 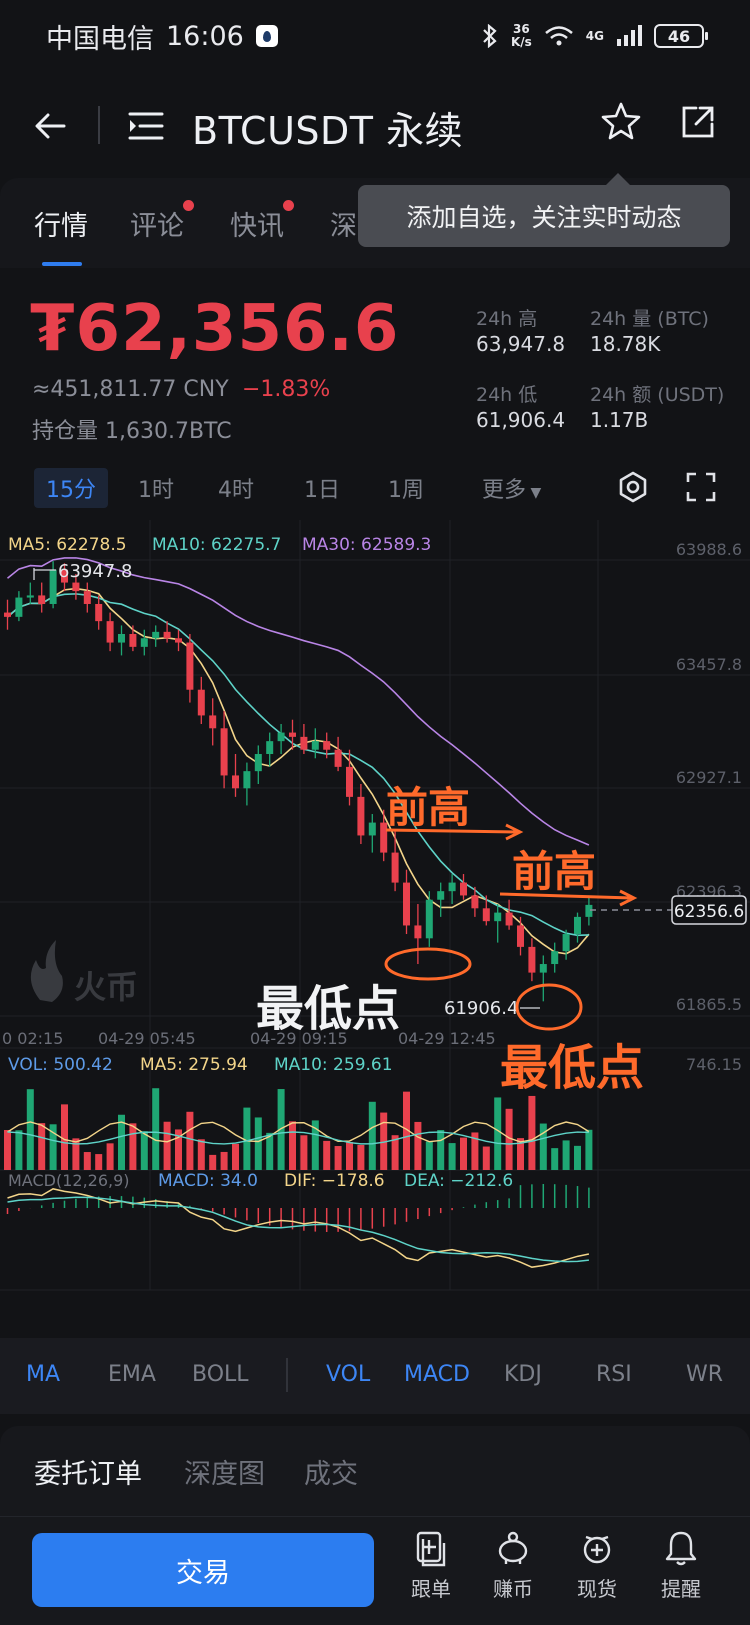 I want to click on battery-indicator: 46, so click(x=681, y=36).